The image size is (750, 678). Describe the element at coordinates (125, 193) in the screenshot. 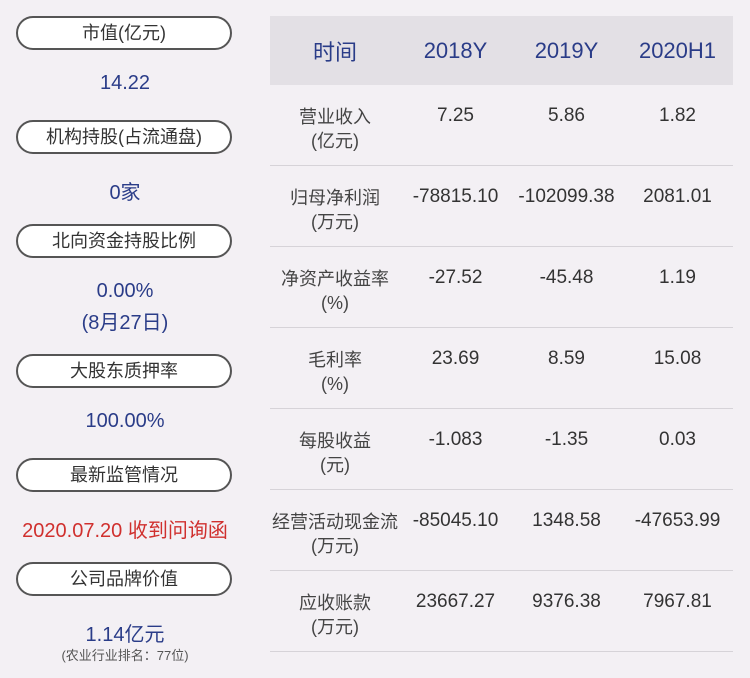

I see `institutional-holding-value: 0家` at that location.